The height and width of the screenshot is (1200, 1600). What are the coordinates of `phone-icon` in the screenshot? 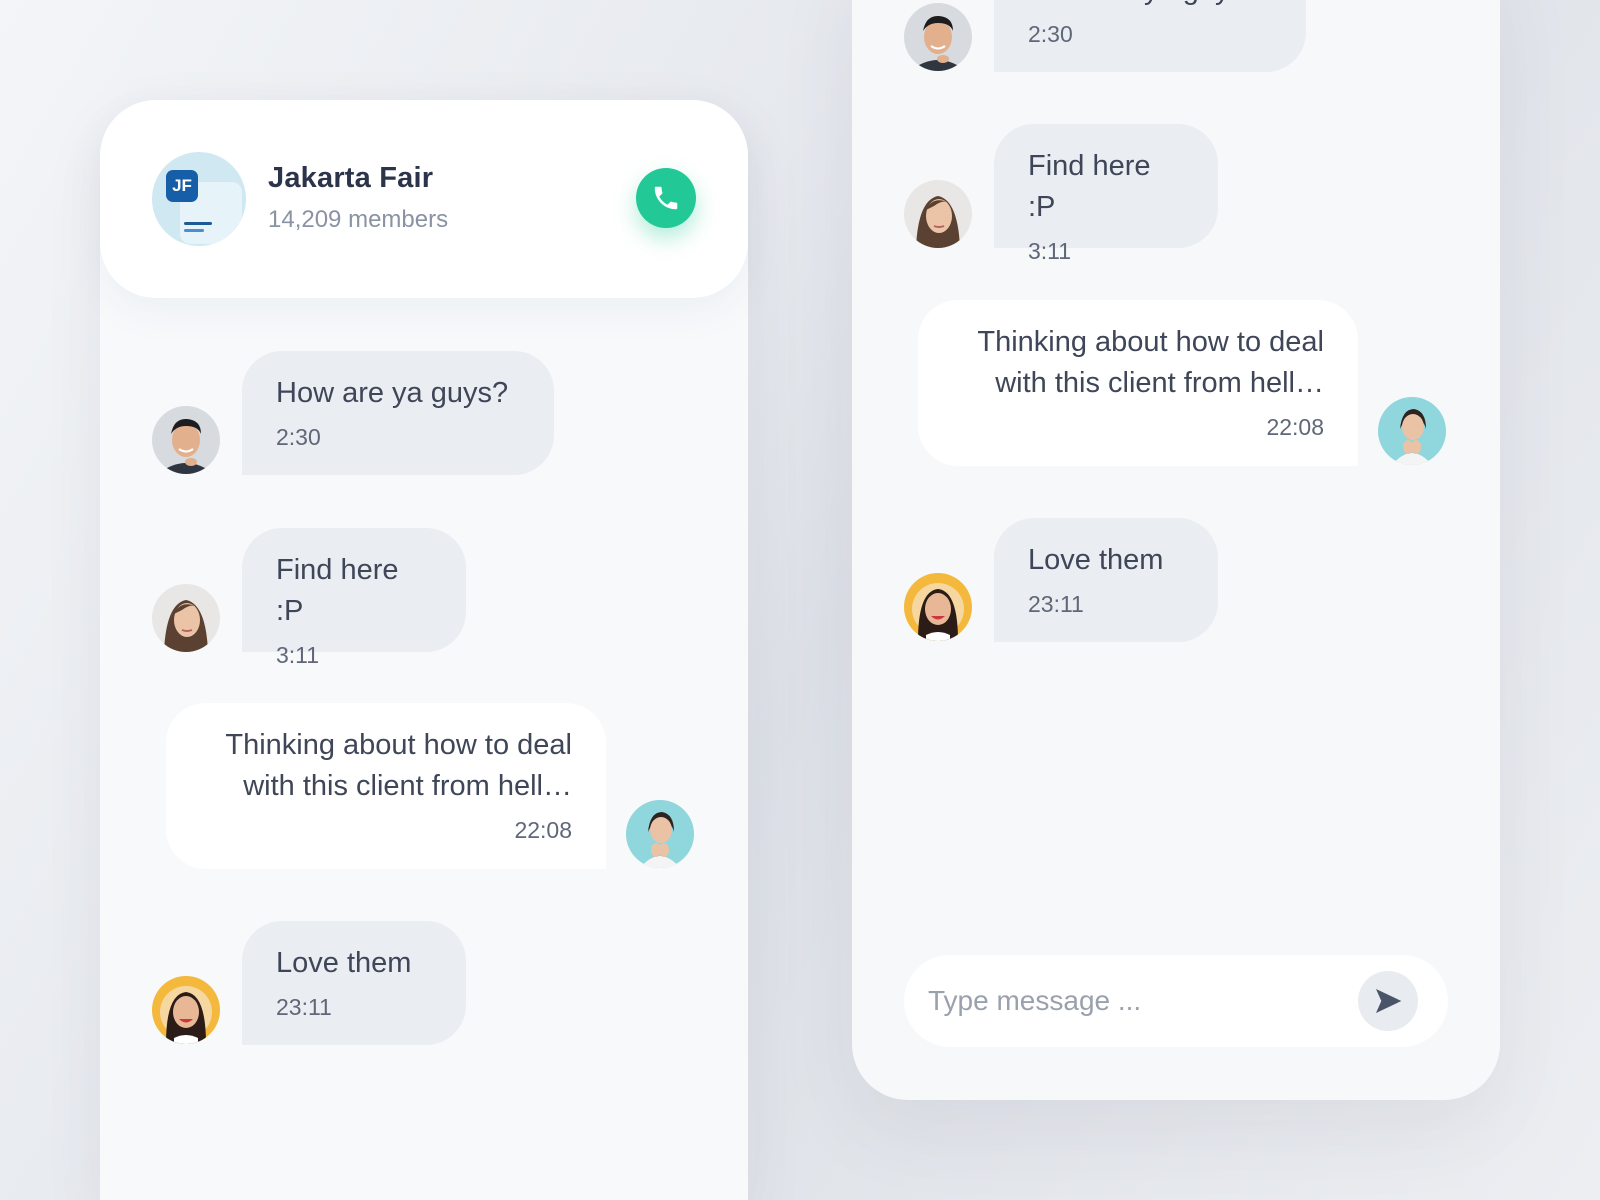 It's located at (666, 198).